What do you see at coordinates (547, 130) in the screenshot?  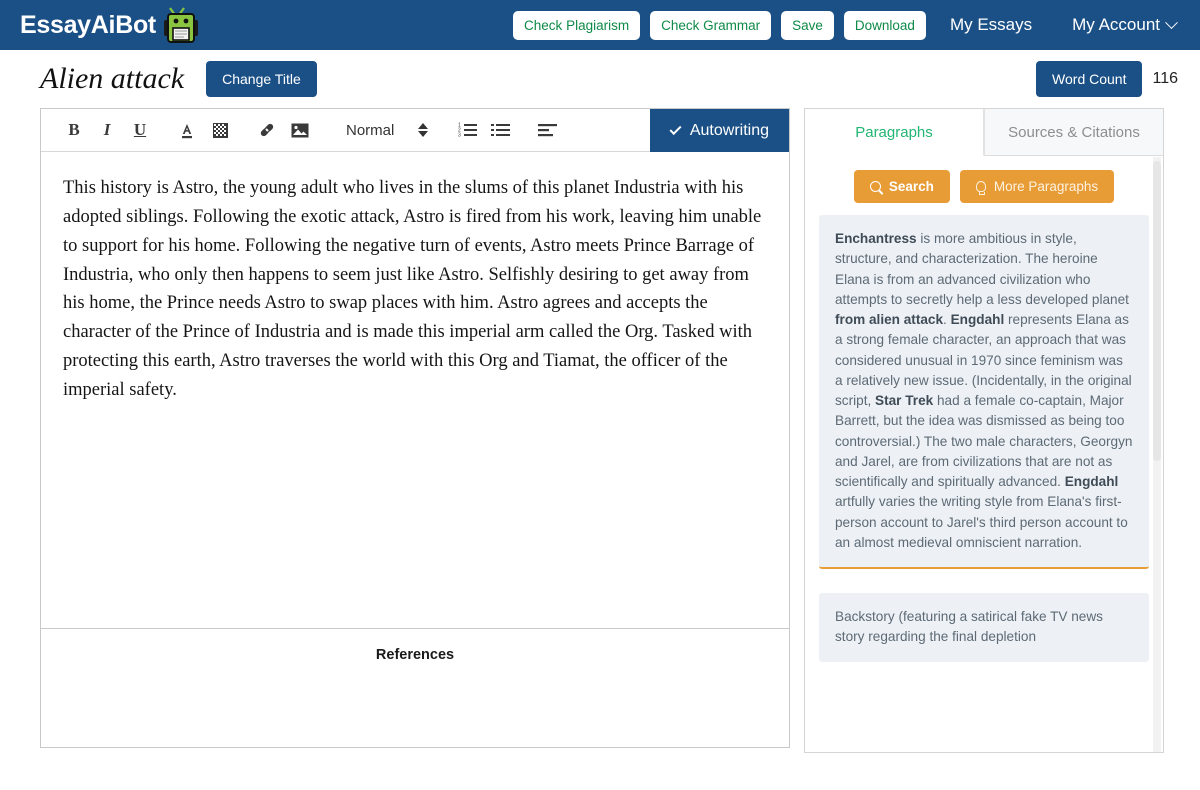 I see `align-left-icon` at bounding box center [547, 130].